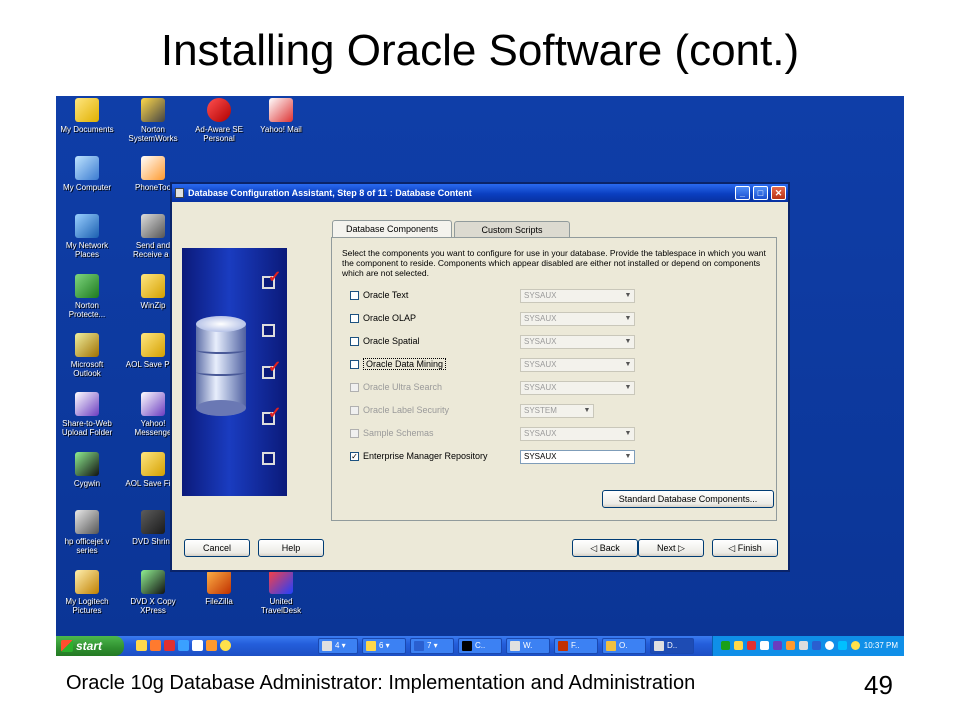 The image size is (960, 720). Describe the element at coordinates (672, 646) in the screenshot. I see `task-button-dbca: D..` at that location.